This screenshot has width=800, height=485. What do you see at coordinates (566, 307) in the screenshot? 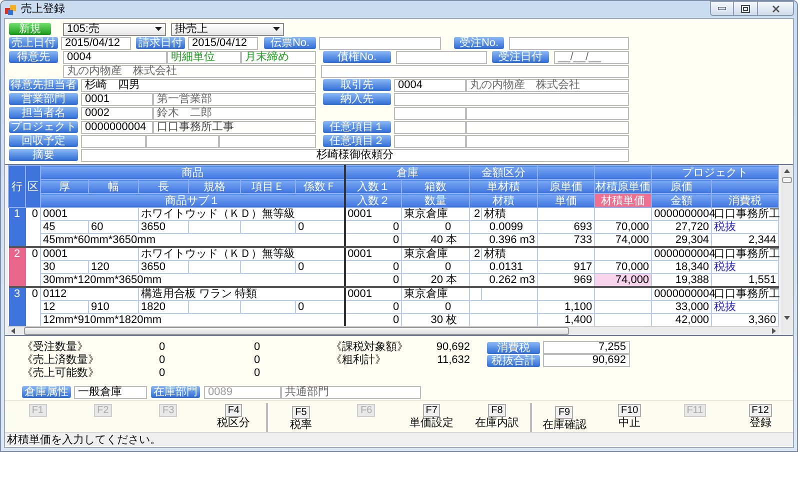
I see `table-cell: 1,100` at bounding box center [566, 307].